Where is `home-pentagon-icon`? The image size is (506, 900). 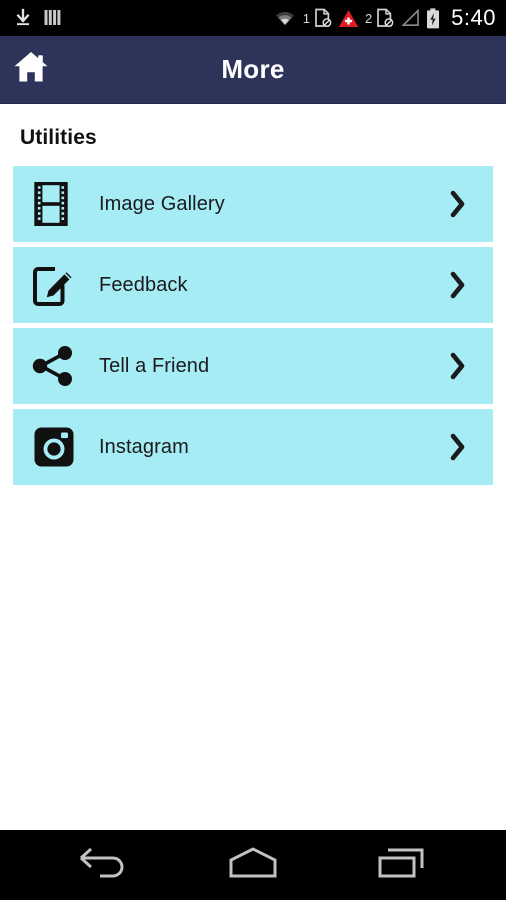
home-pentagon-icon is located at coordinates (253, 865).